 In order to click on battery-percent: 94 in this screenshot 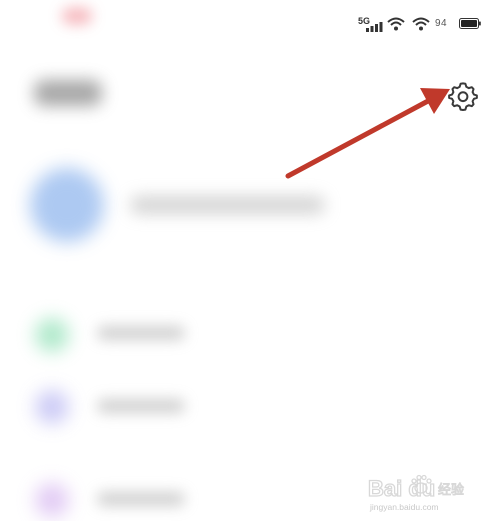, I will do `click(441, 23)`.